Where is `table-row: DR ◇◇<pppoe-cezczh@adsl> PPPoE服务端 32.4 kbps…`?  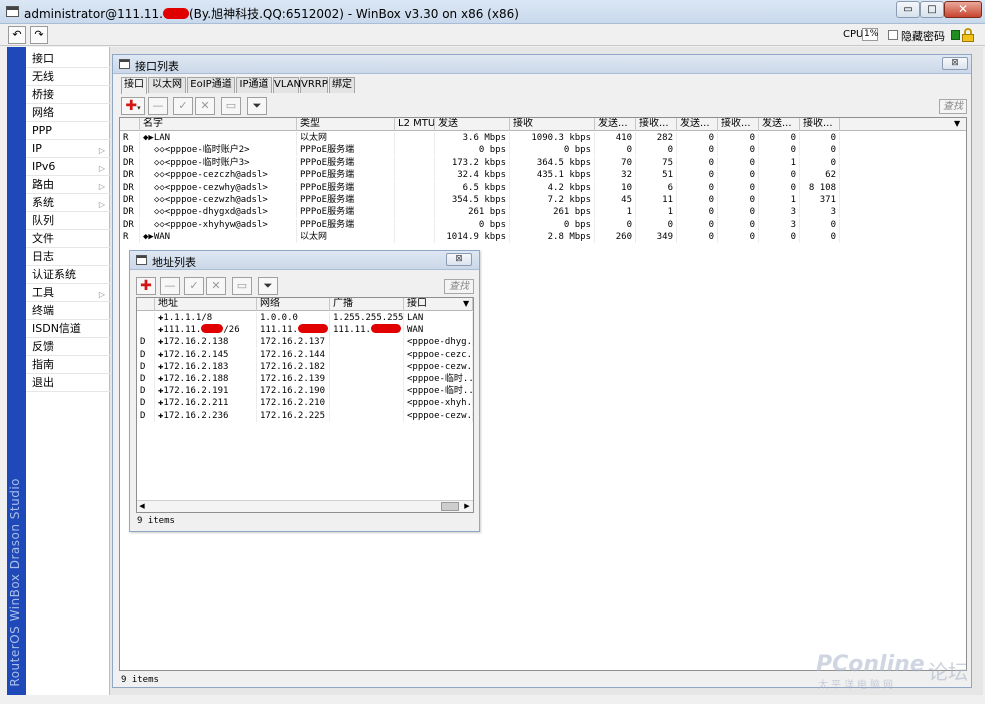 table-row: DR ◇◇<pppoe-cezczh@adsl> PPPoE服务端 32.4 kbps… is located at coordinates (543, 175).